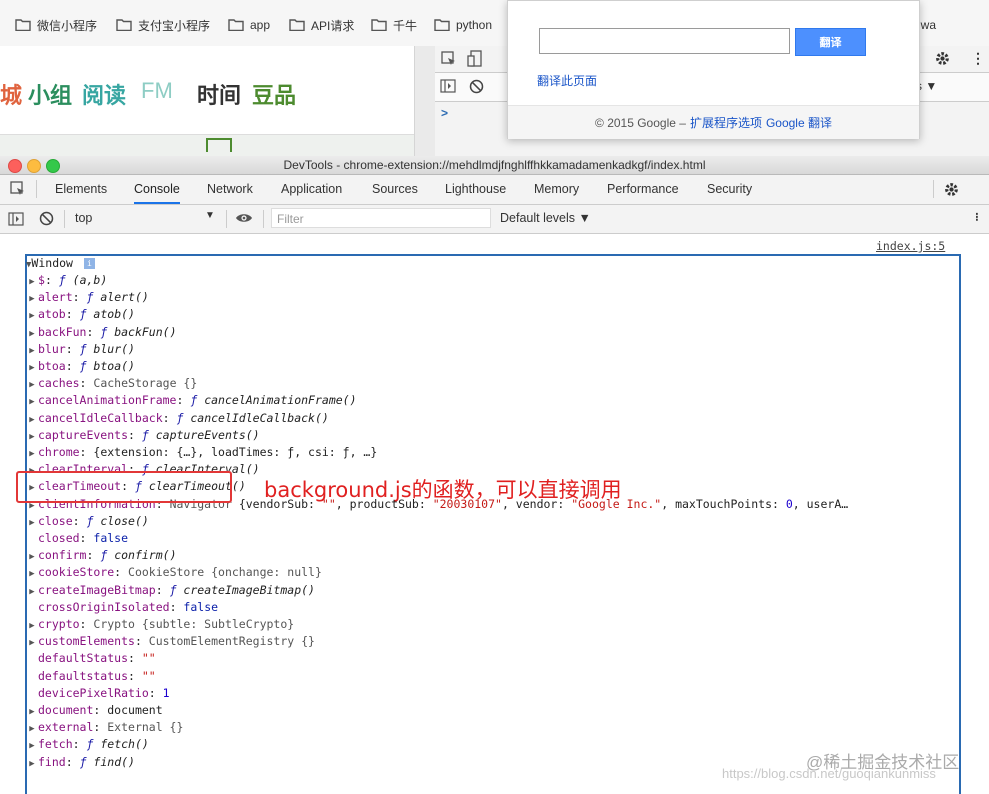 This screenshot has height=794, width=989. What do you see at coordinates (799, 122) in the screenshot?
I see `google-translate-link: Google 翻译` at bounding box center [799, 122].